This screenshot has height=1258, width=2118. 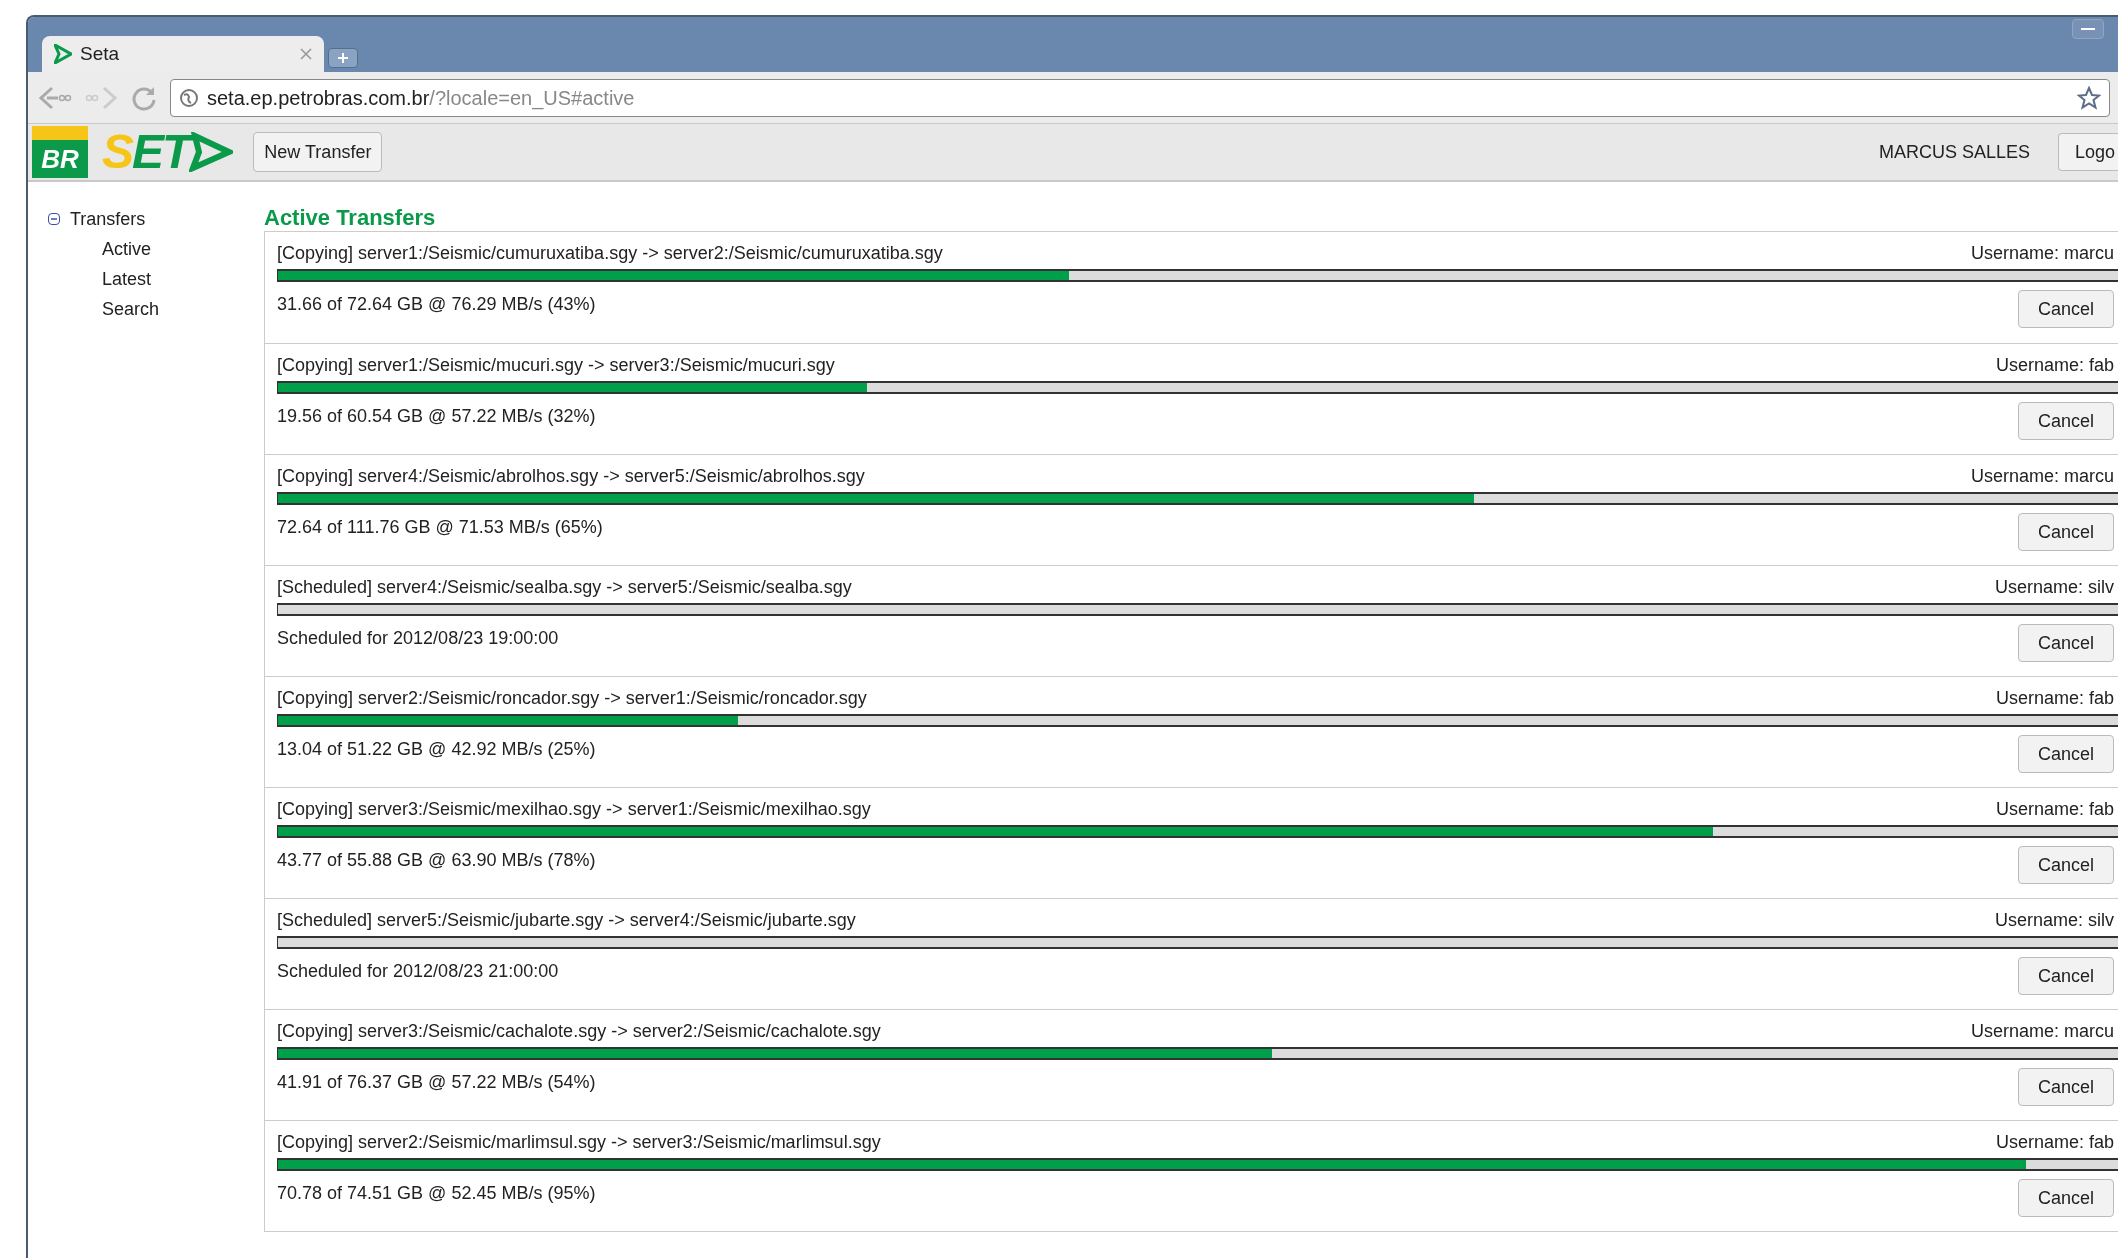 What do you see at coordinates (436, 749) in the screenshot?
I see `transfer-status: 13.04 of 51.22 GB @ 42.92 MB/s (25%)` at bounding box center [436, 749].